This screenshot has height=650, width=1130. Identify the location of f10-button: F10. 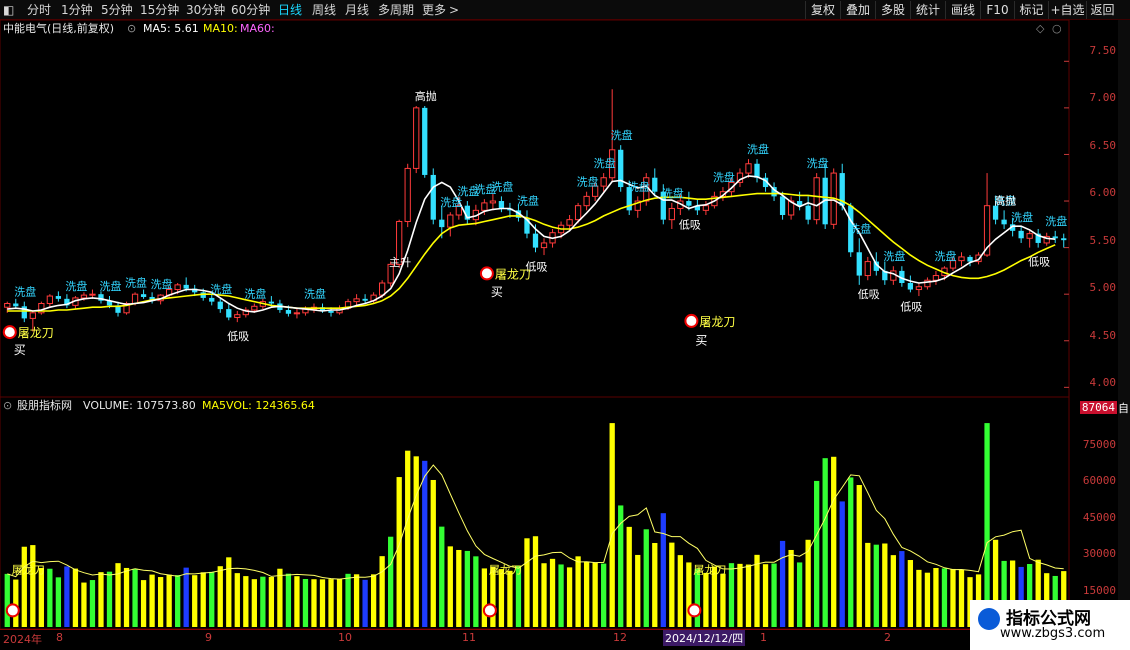
(997, 10).